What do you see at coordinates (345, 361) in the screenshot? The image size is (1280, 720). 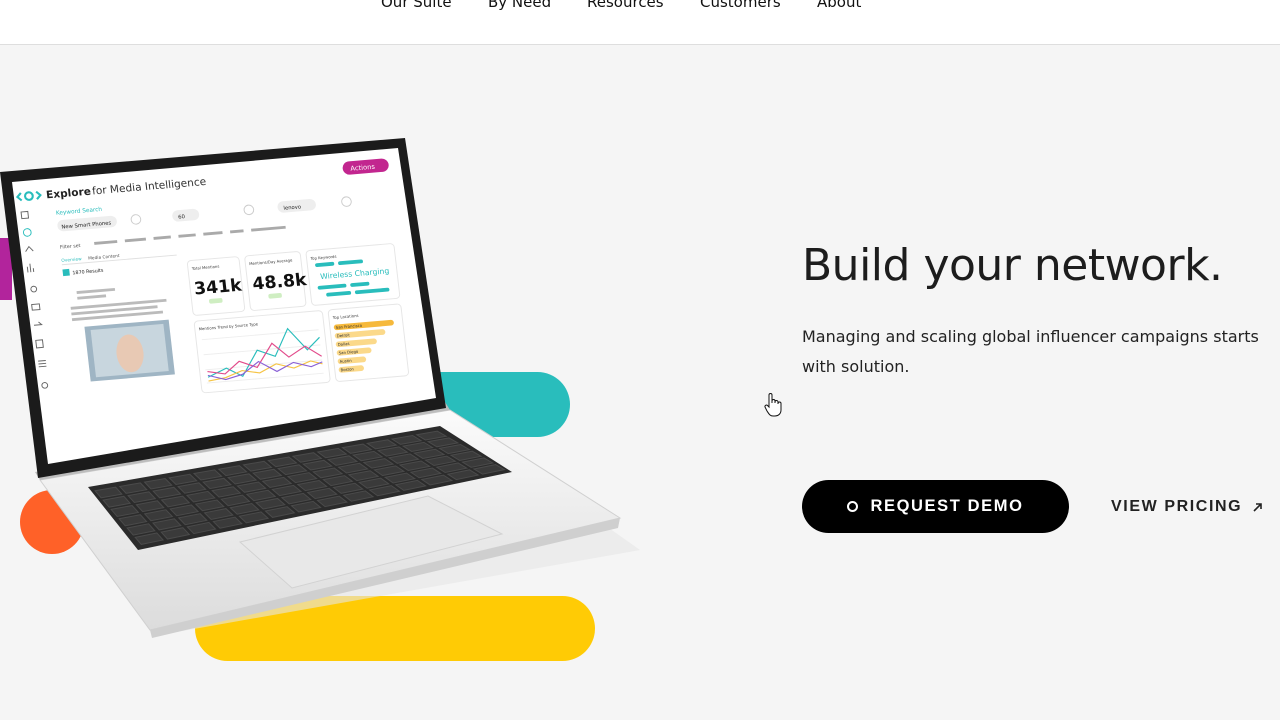 I see `location-label: Austin` at bounding box center [345, 361].